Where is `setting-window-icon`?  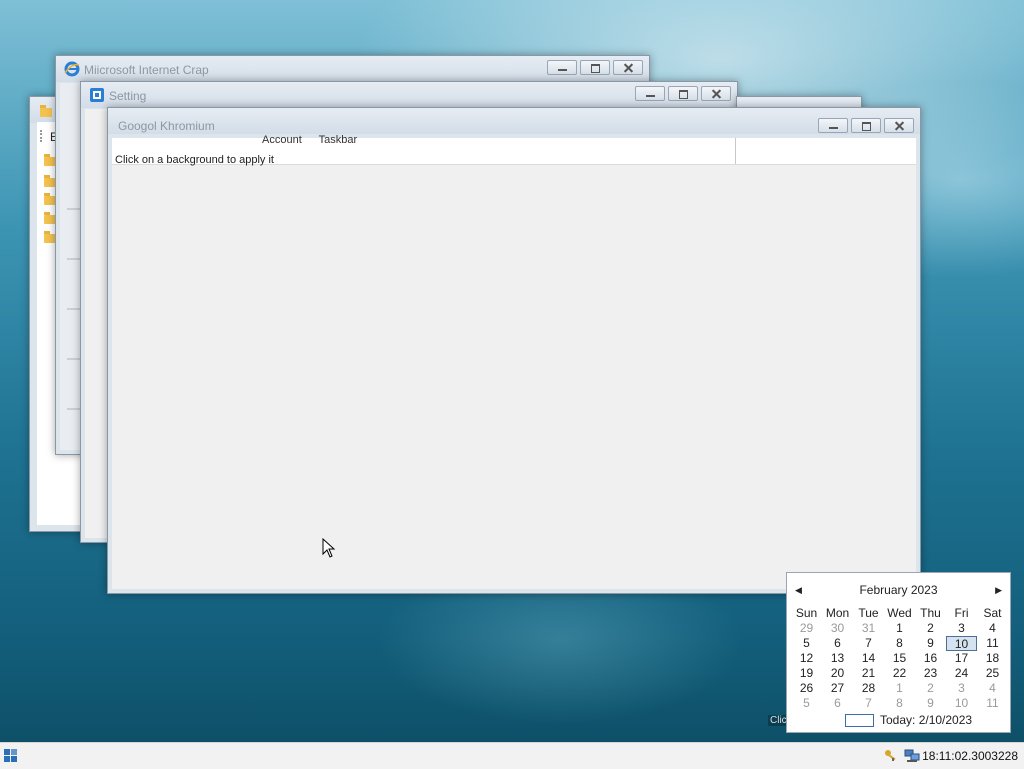 setting-window-icon is located at coordinates (97, 95).